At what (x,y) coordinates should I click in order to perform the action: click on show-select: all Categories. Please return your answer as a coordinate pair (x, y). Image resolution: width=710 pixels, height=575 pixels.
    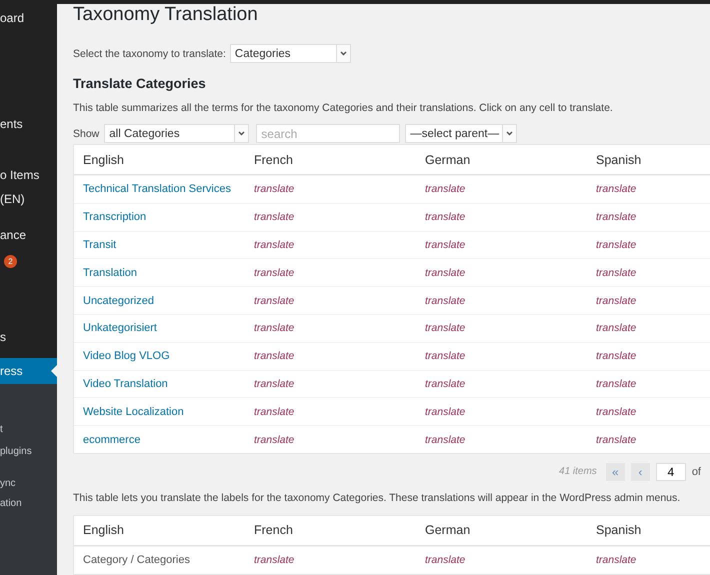
    Looking at the image, I should click on (177, 133).